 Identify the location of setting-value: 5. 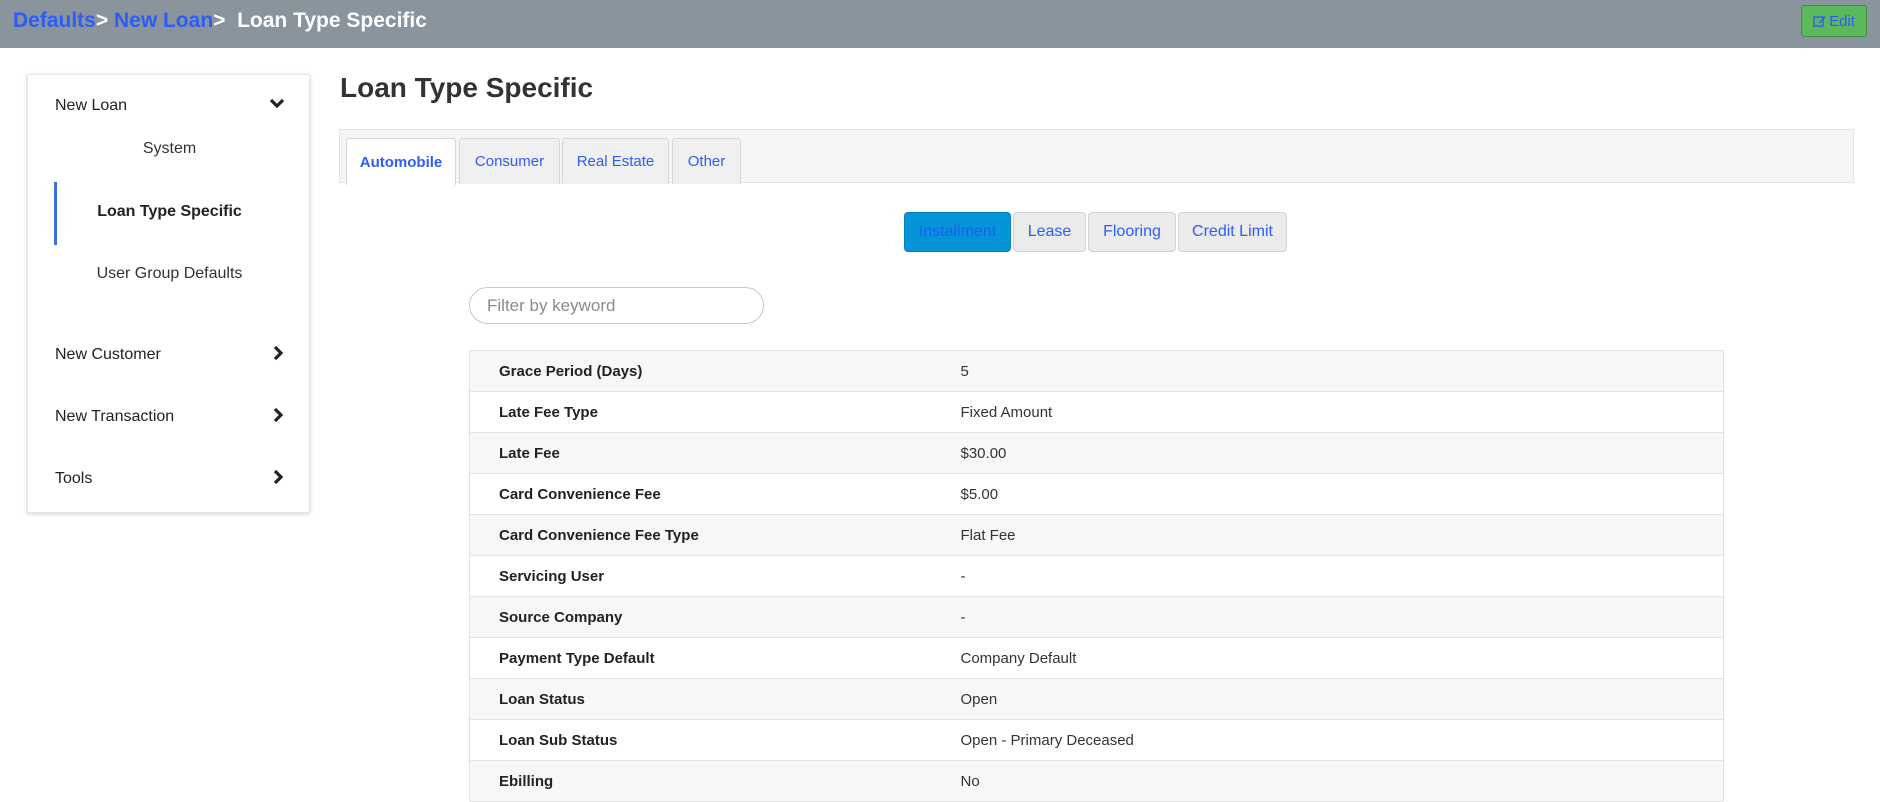
(1342, 371).